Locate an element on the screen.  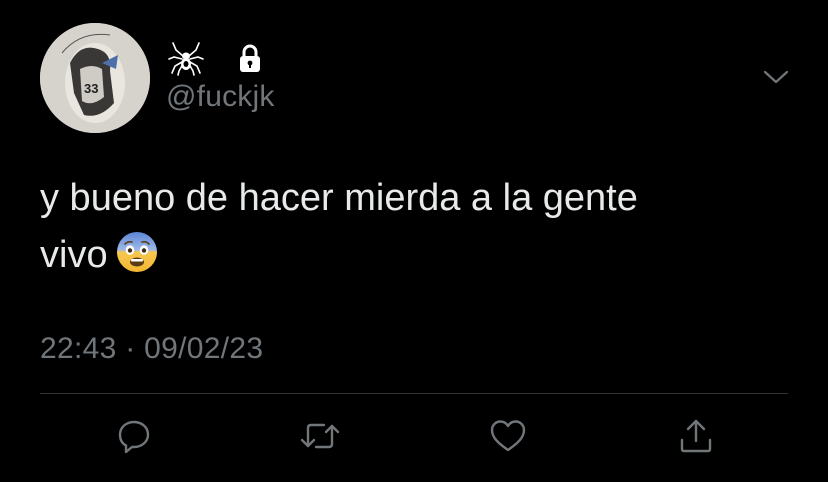
chevron-down-icon is located at coordinates (776, 78).